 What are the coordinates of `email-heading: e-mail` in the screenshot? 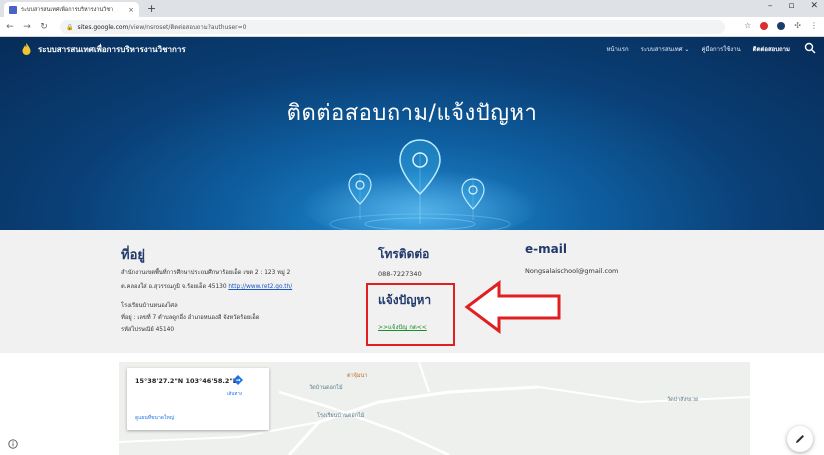 It's located at (546, 249).